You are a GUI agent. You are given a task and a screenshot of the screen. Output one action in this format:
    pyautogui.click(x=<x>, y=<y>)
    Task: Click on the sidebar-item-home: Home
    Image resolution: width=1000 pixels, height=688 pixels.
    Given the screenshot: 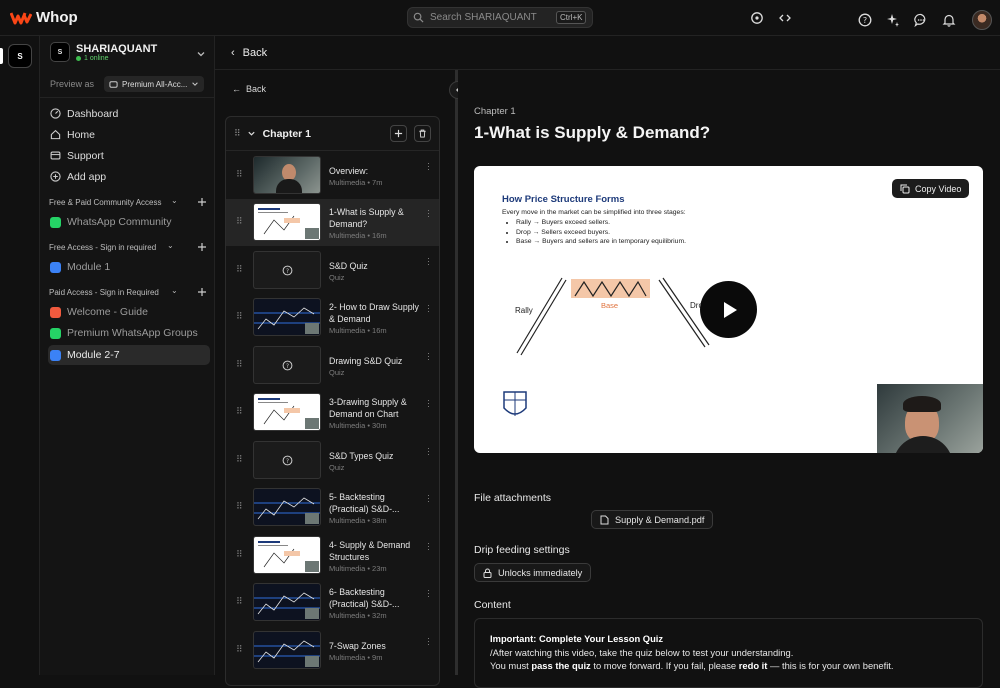 What is the action you would take?
    pyautogui.click(x=128, y=134)
    